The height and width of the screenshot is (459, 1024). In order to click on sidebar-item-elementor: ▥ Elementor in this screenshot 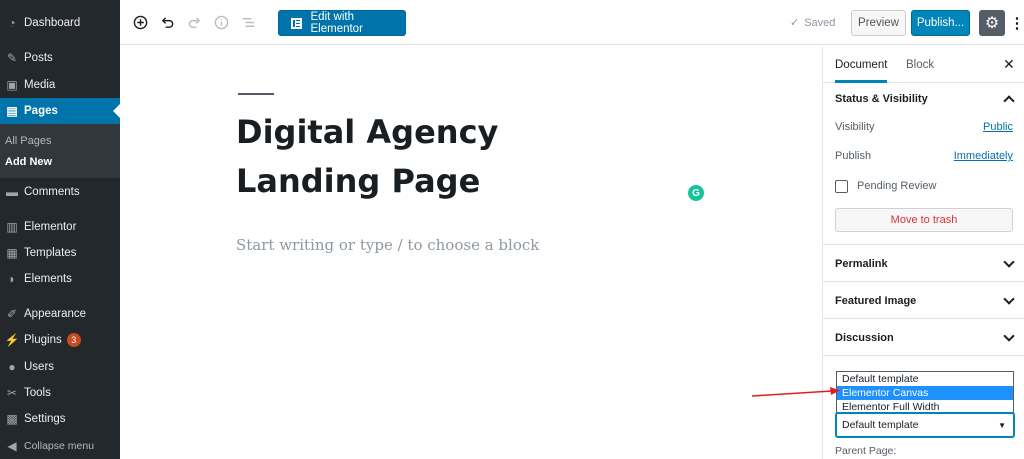, I will do `click(60, 227)`.